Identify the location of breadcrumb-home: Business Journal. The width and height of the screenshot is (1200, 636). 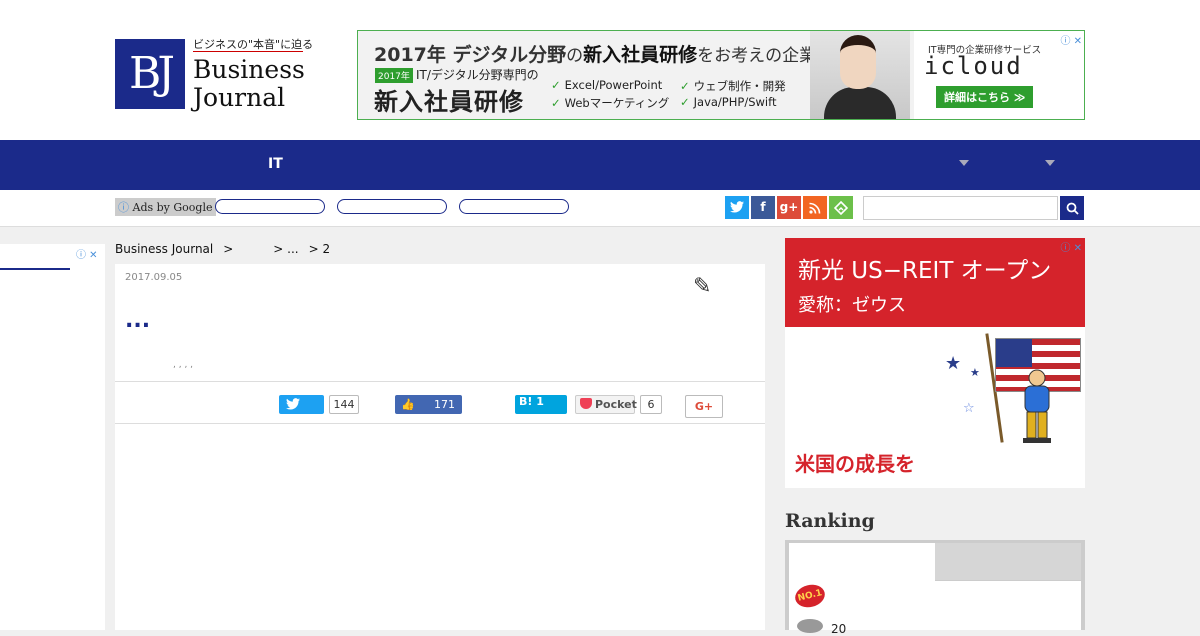
(164, 249).